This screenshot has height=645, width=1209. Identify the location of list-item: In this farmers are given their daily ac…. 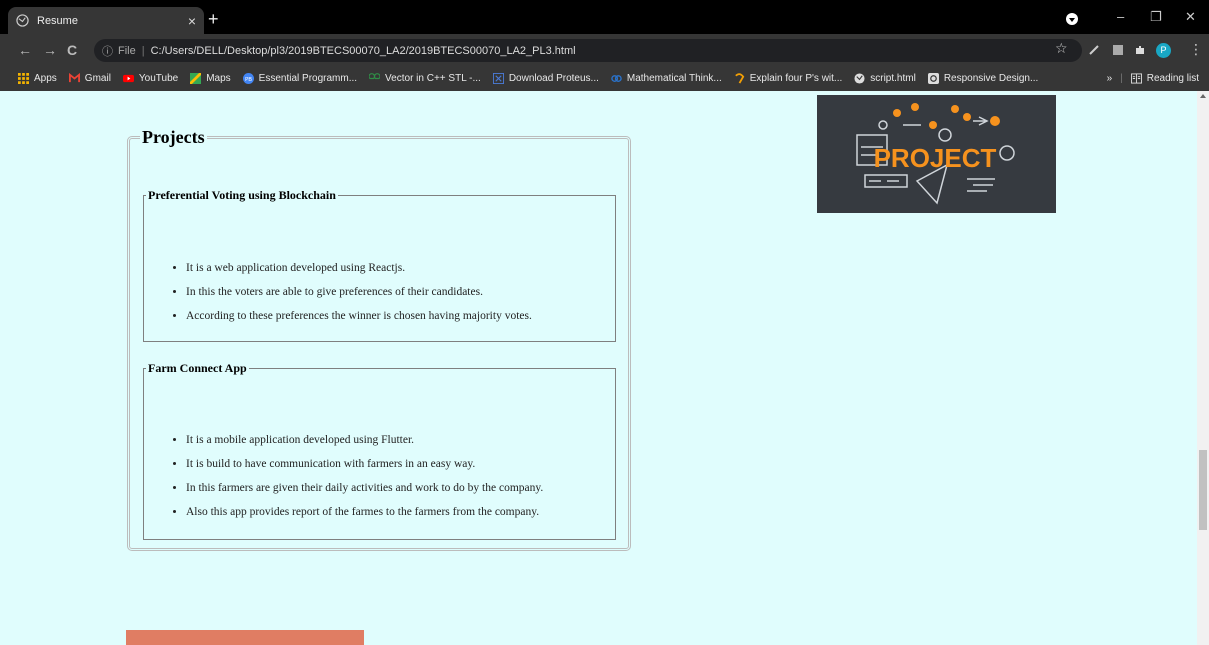
(364, 493).